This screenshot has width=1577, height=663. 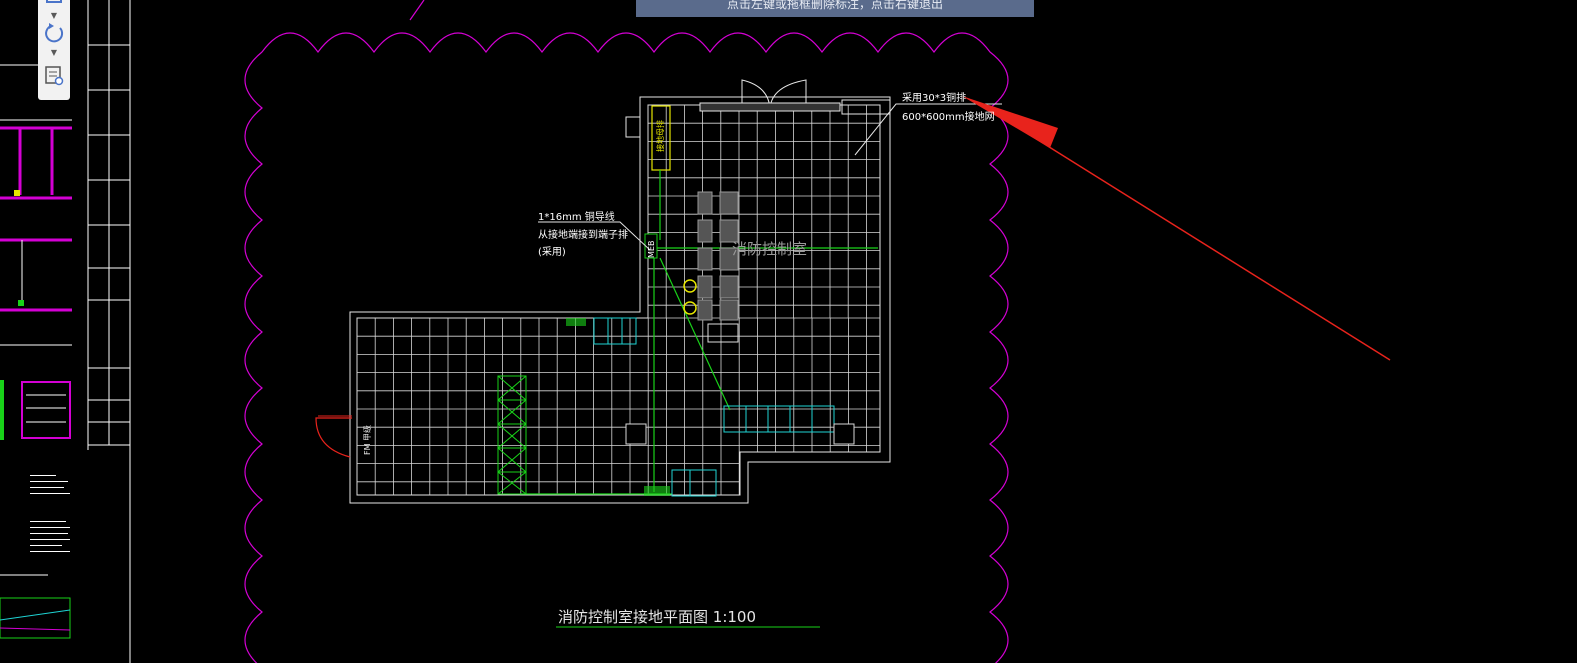 I want to click on door-label: FM 甲级, so click(x=367, y=440).